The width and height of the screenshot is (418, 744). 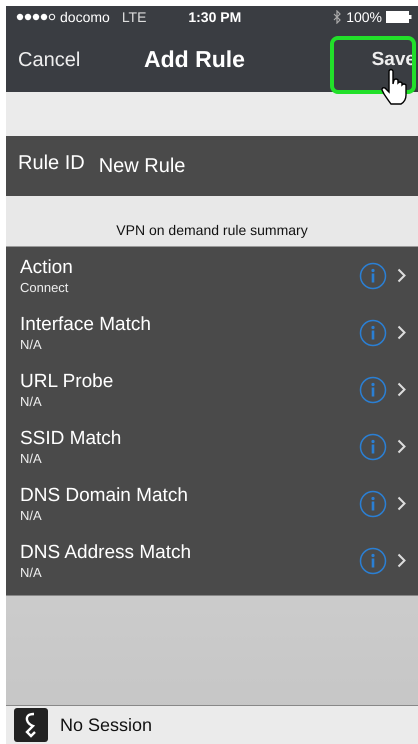 What do you see at coordinates (36, 17) in the screenshot?
I see `signal-icon` at bounding box center [36, 17].